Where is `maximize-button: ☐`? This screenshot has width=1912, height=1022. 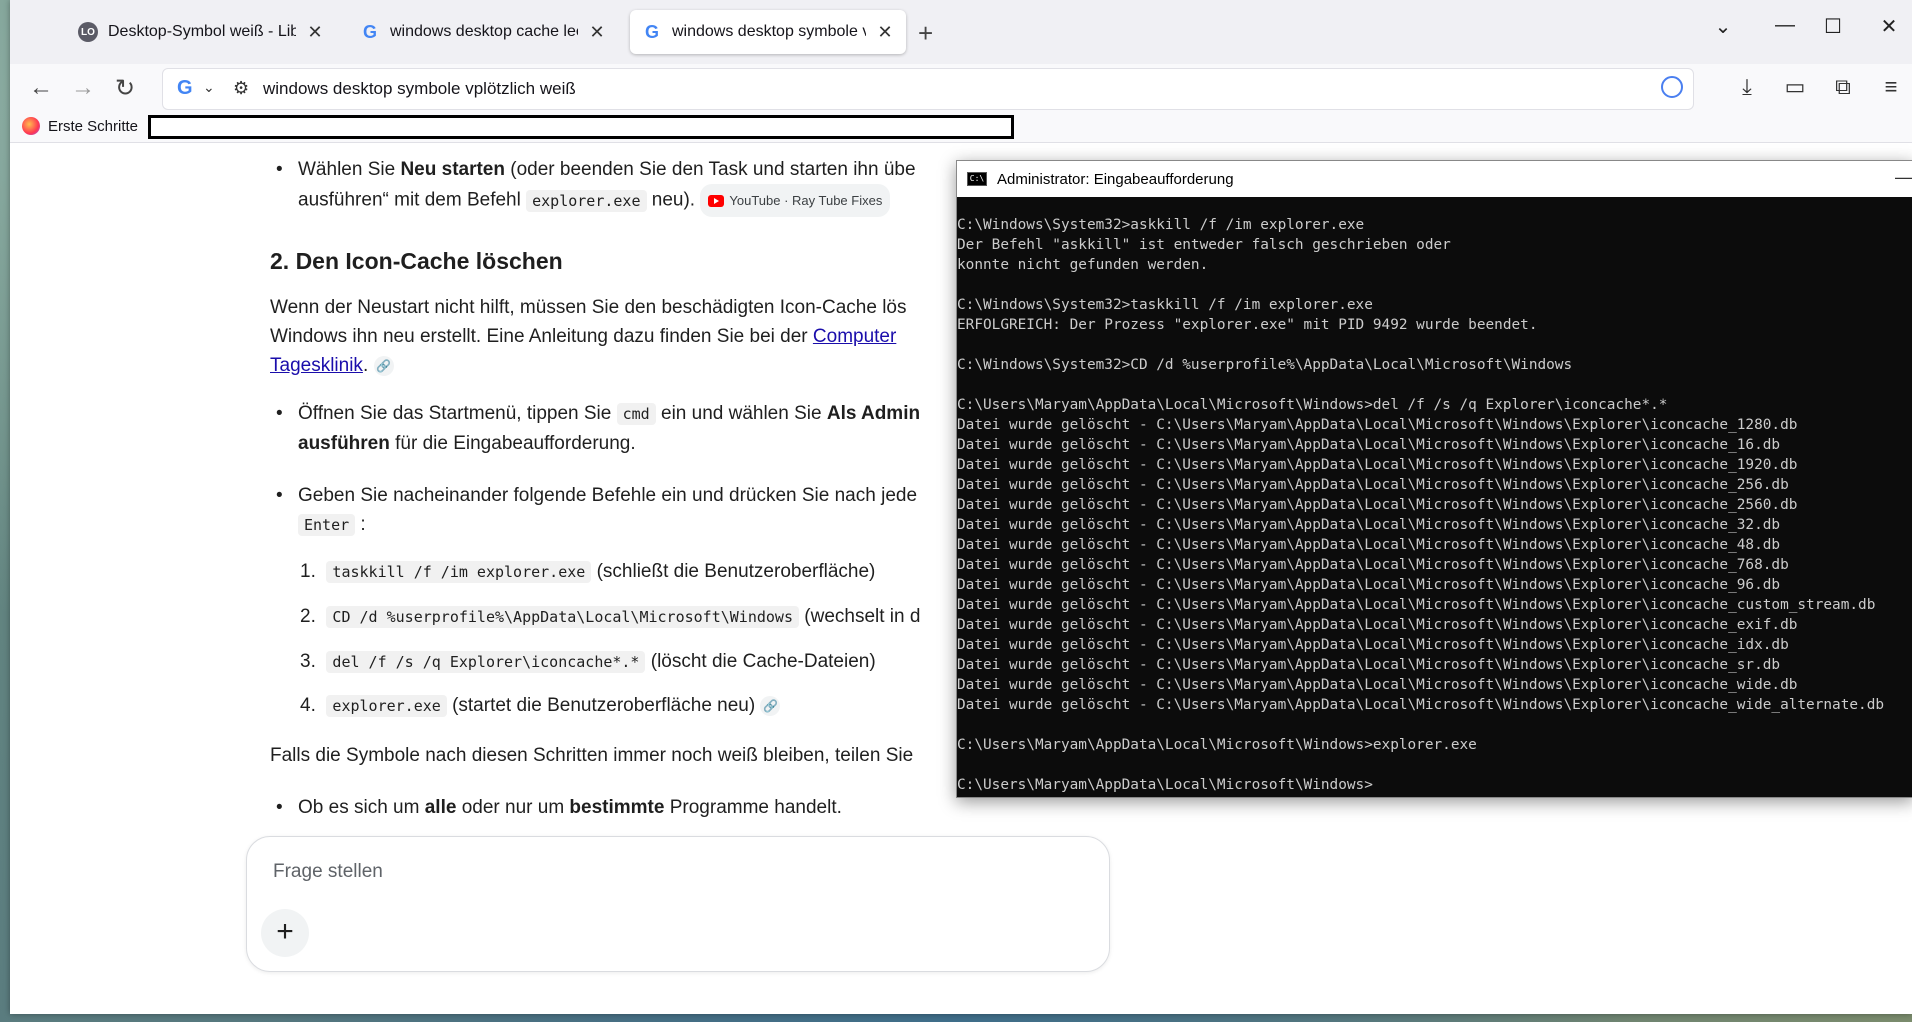
maximize-button: ☐ is located at coordinates (1833, 26).